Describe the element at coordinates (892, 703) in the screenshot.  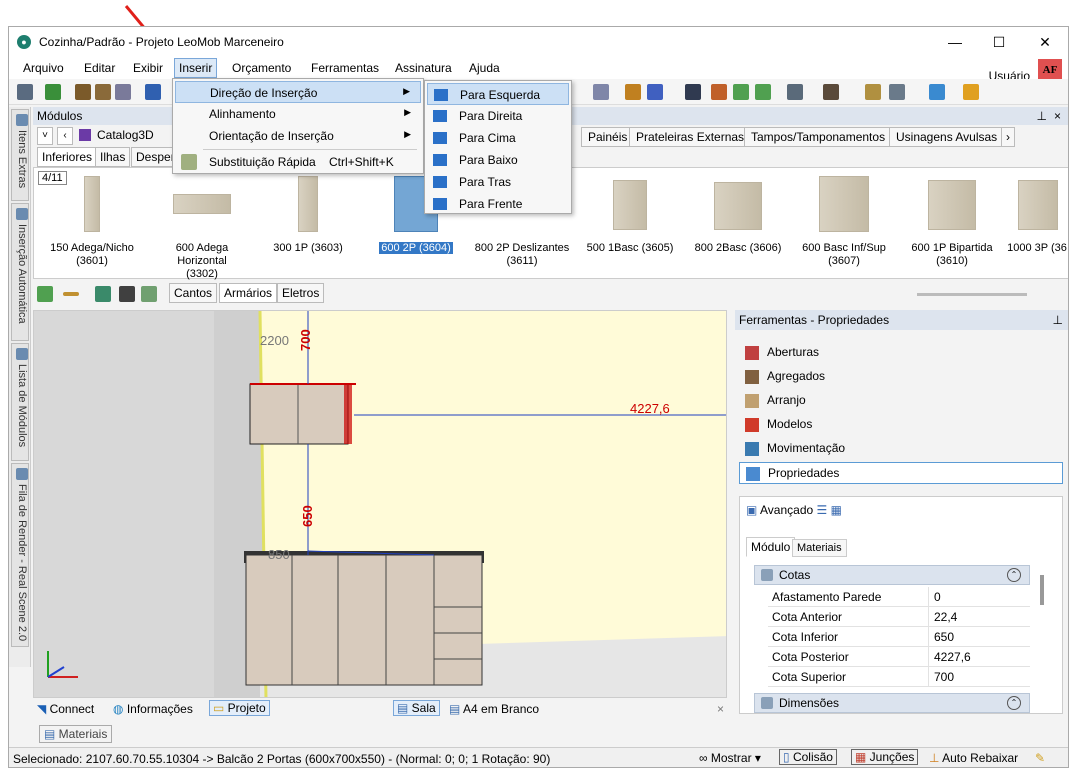
I see `section-dimensoes: Dimensões ⌃` at that location.